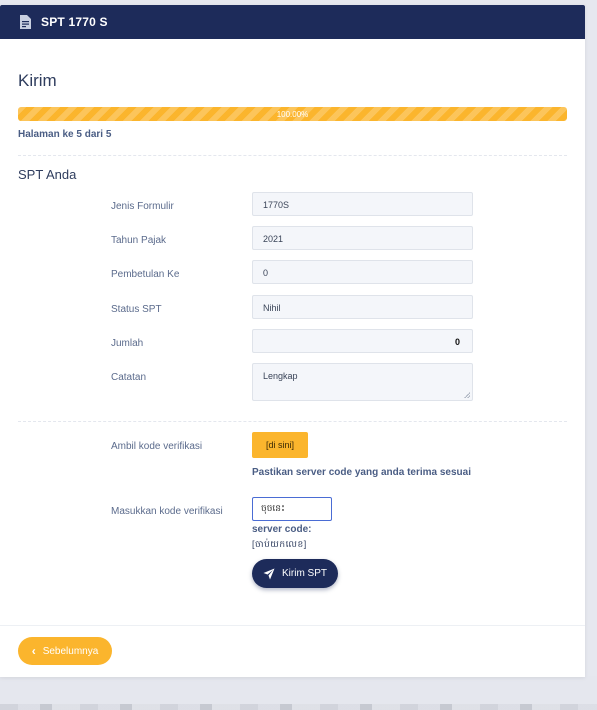  What do you see at coordinates (74, 22) in the screenshot?
I see `card-title: SPT 1770 S` at bounding box center [74, 22].